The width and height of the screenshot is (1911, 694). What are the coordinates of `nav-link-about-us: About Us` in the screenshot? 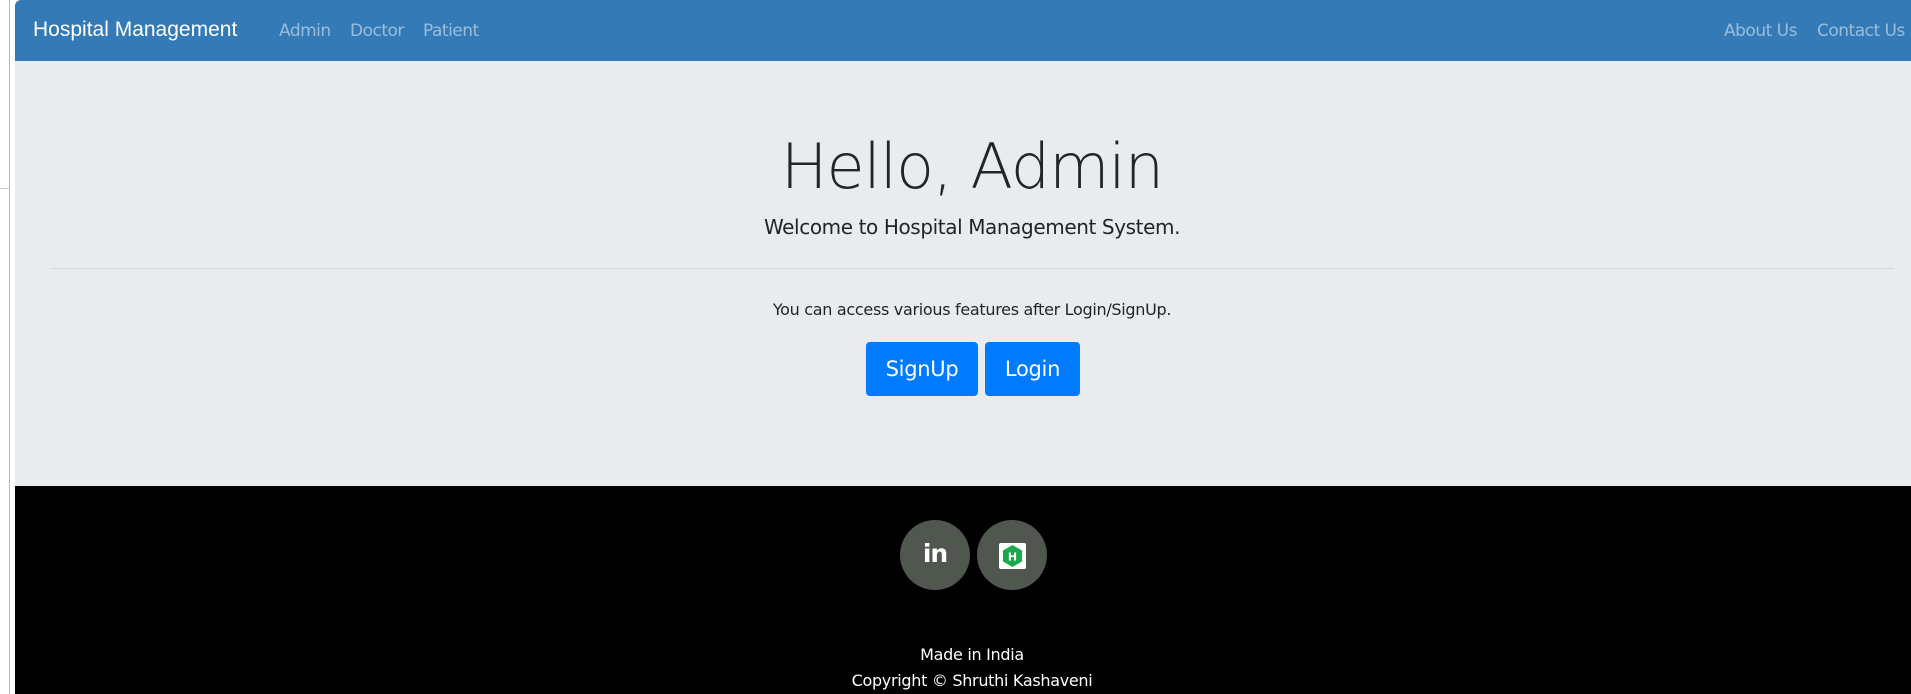 It's located at (1760, 31).